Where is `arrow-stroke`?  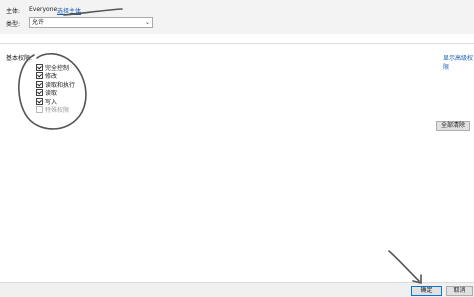 arrow-stroke is located at coordinates (404, 266).